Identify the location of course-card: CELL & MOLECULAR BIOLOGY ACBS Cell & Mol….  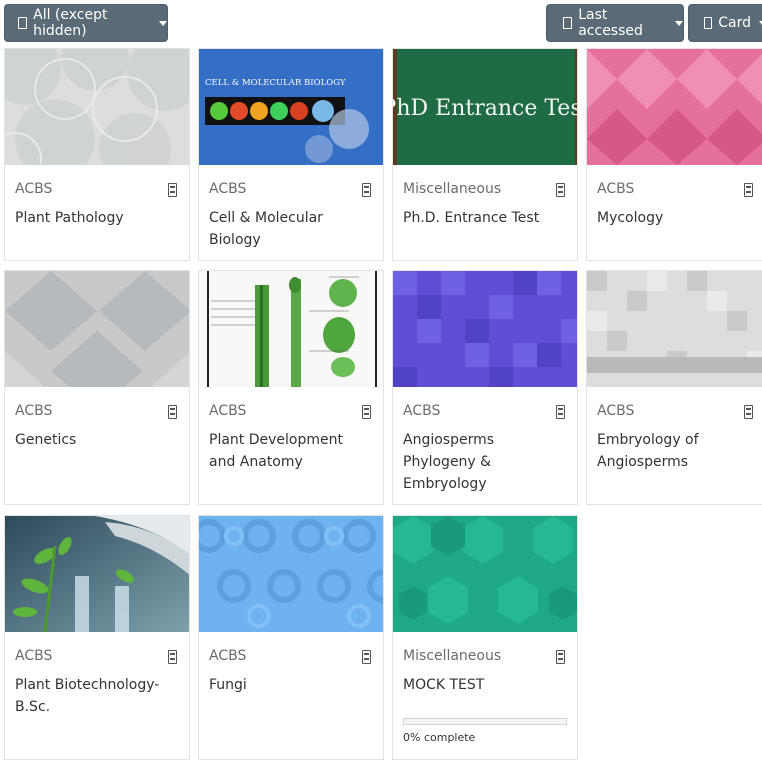
(291, 154).